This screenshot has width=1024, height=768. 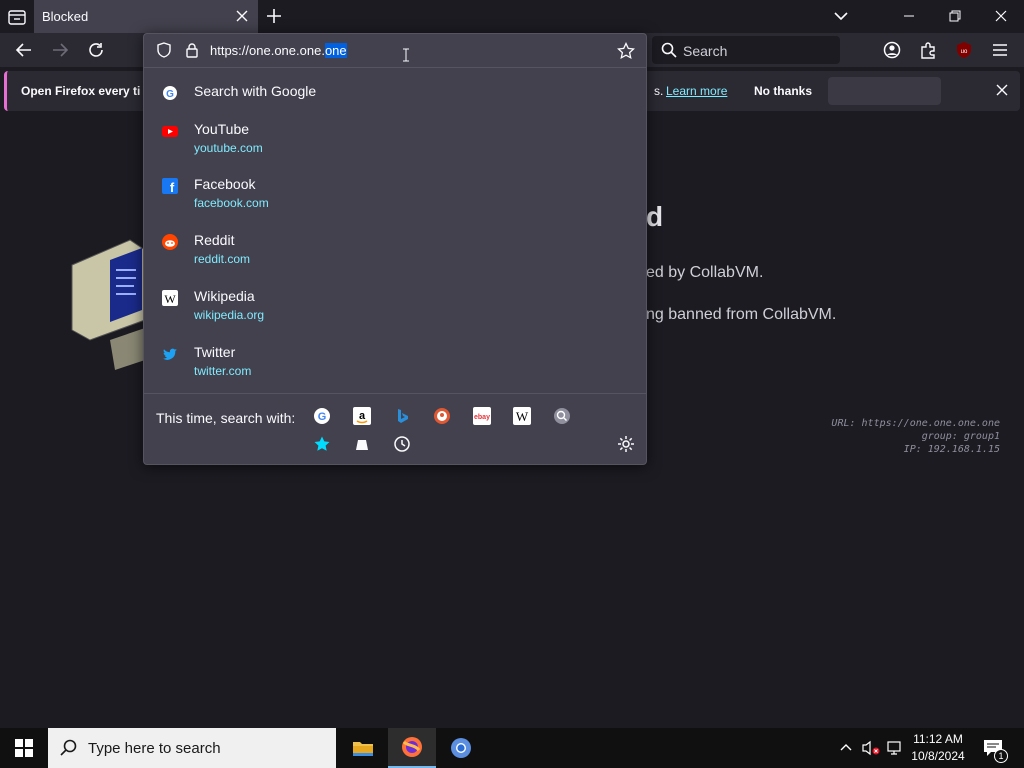 I want to click on taskbar: Type here to search 11:12 AM 10/8/2024 1, so click(x=512, y=748).